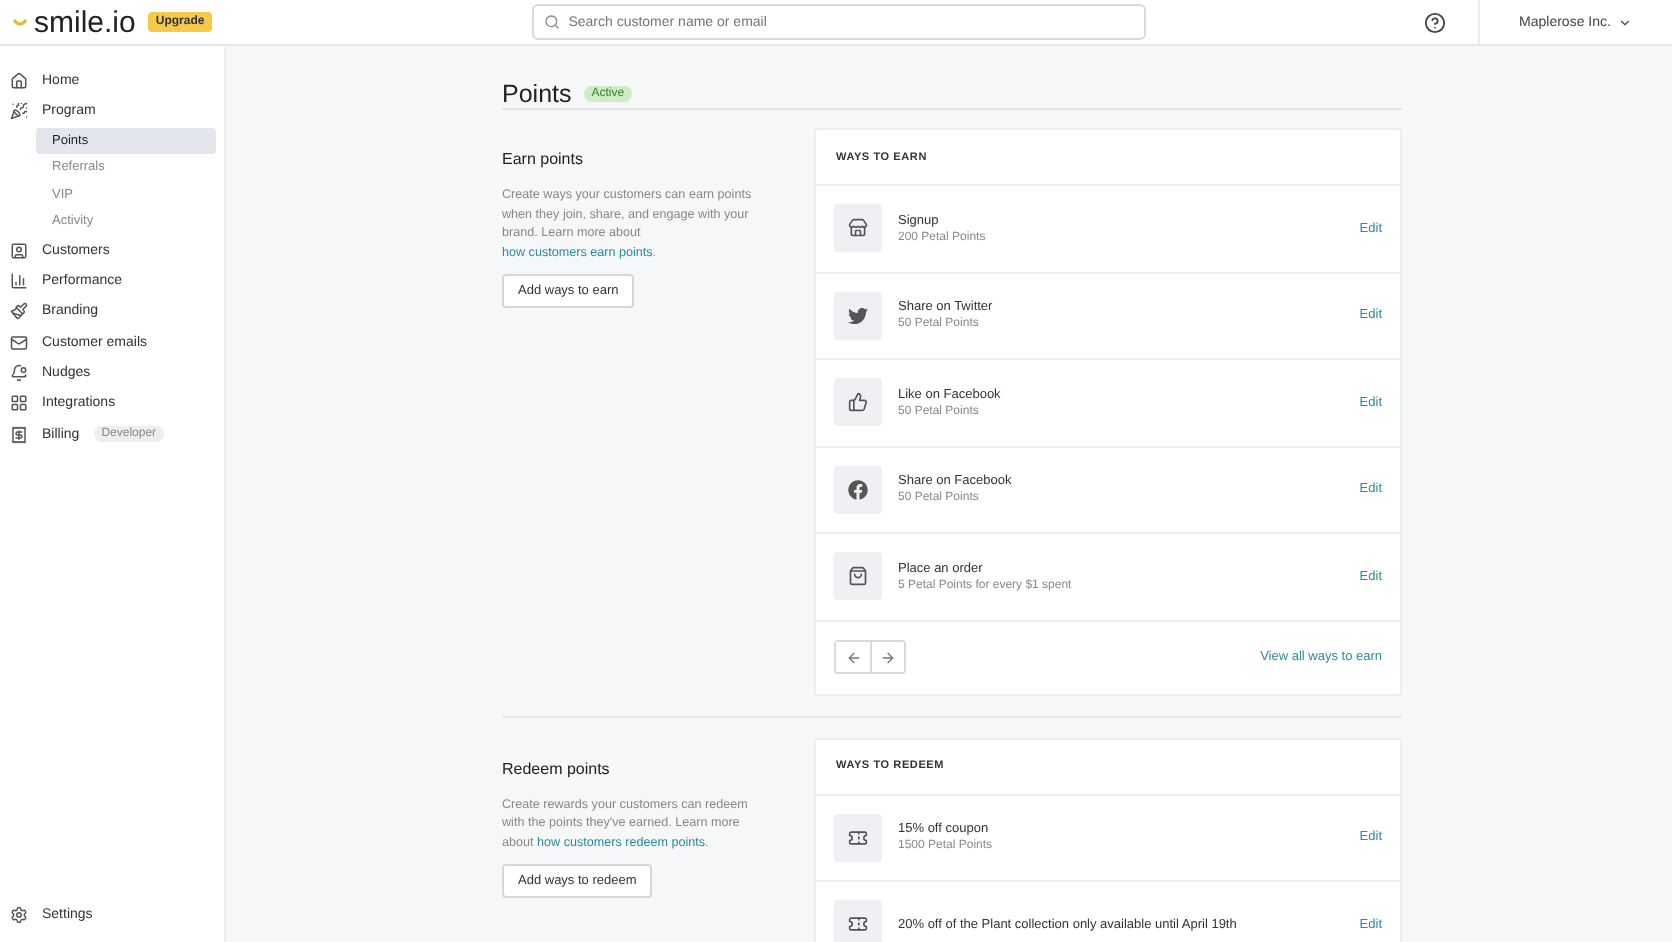 This screenshot has width=1672, height=942. What do you see at coordinates (537, 94) in the screenshot?
I see `page-title: Points` at bounding box center [537, 94].